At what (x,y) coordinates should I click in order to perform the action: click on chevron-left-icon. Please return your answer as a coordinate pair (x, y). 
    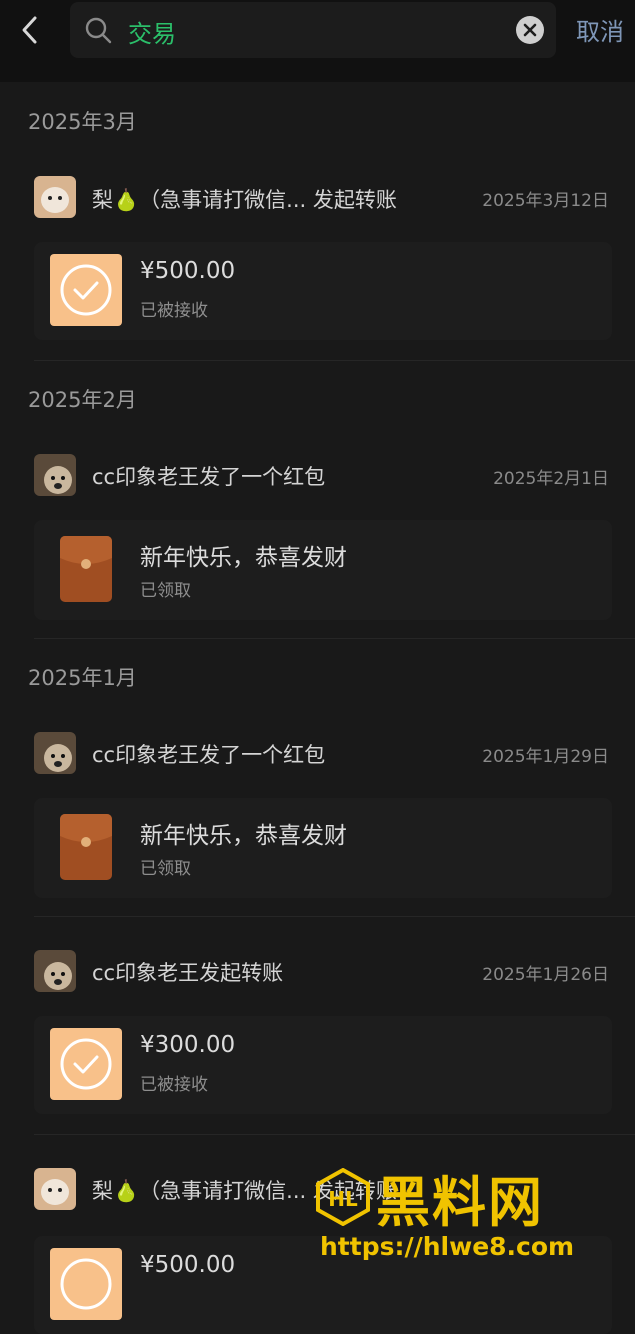
    Looking at the image, I should click on (29, 30).